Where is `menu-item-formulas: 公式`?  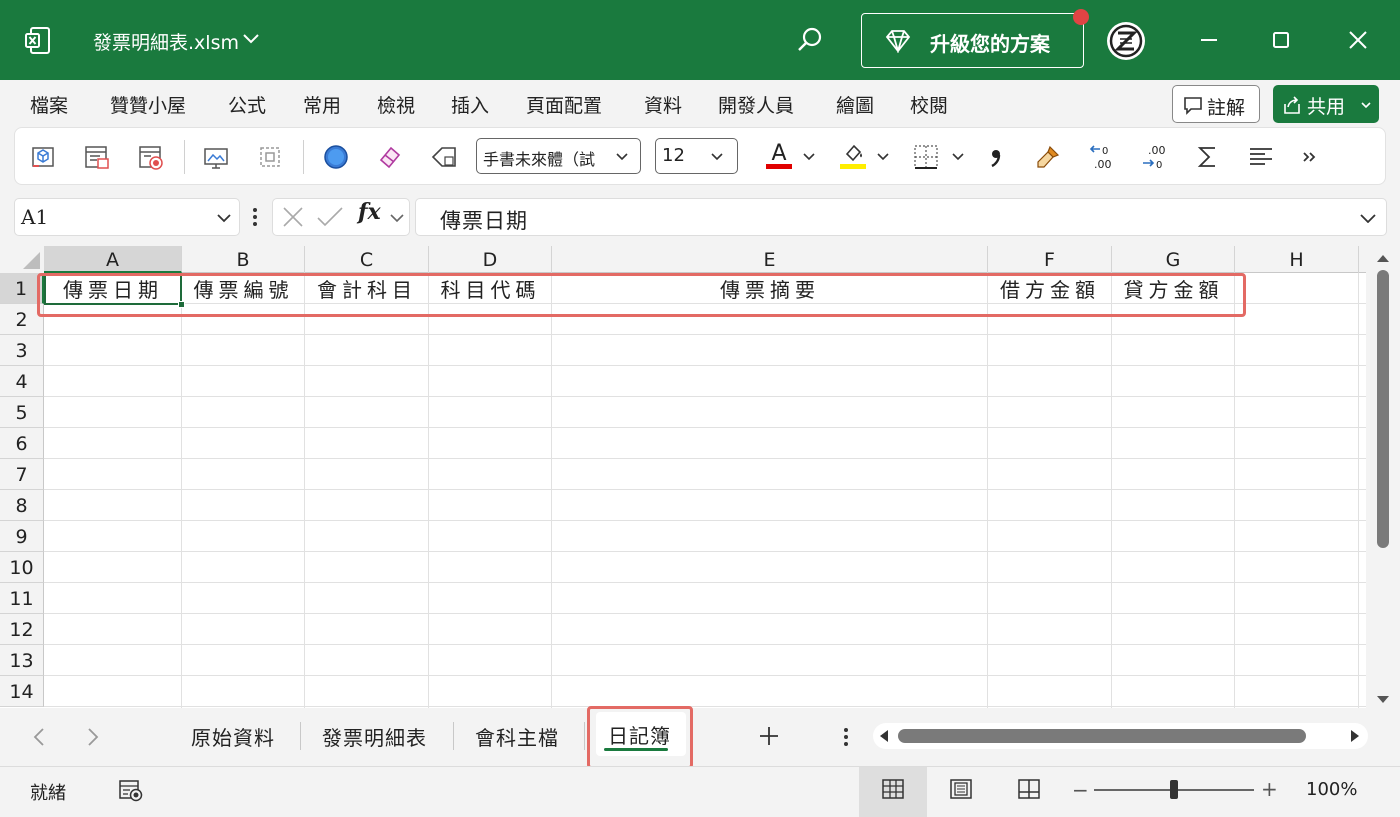 menu-item-formulas: 公式 is located at coordinates (247, 104).